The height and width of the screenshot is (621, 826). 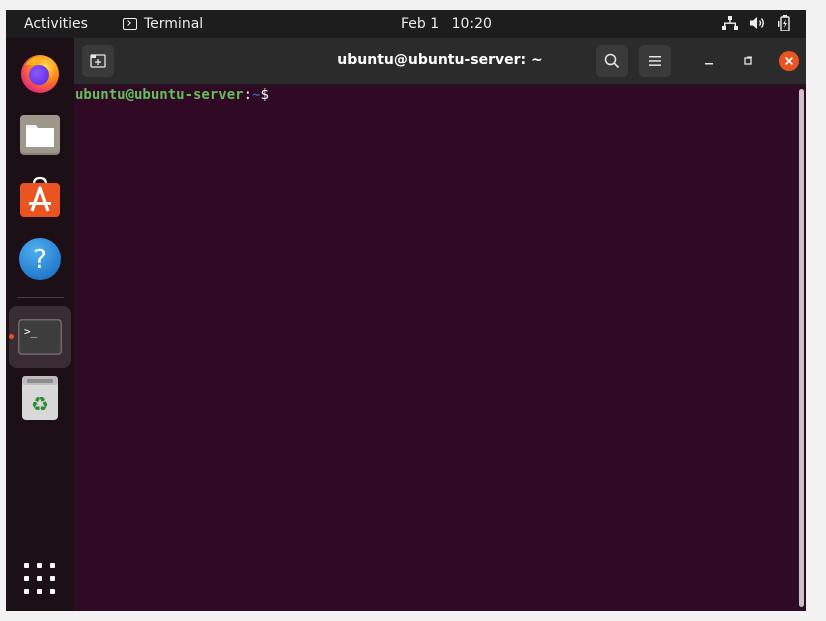 What do you see at coordinates (174, 24) in the screenshot?
I see `app-menu-label: Terminal` at bounding box center [174, 24].